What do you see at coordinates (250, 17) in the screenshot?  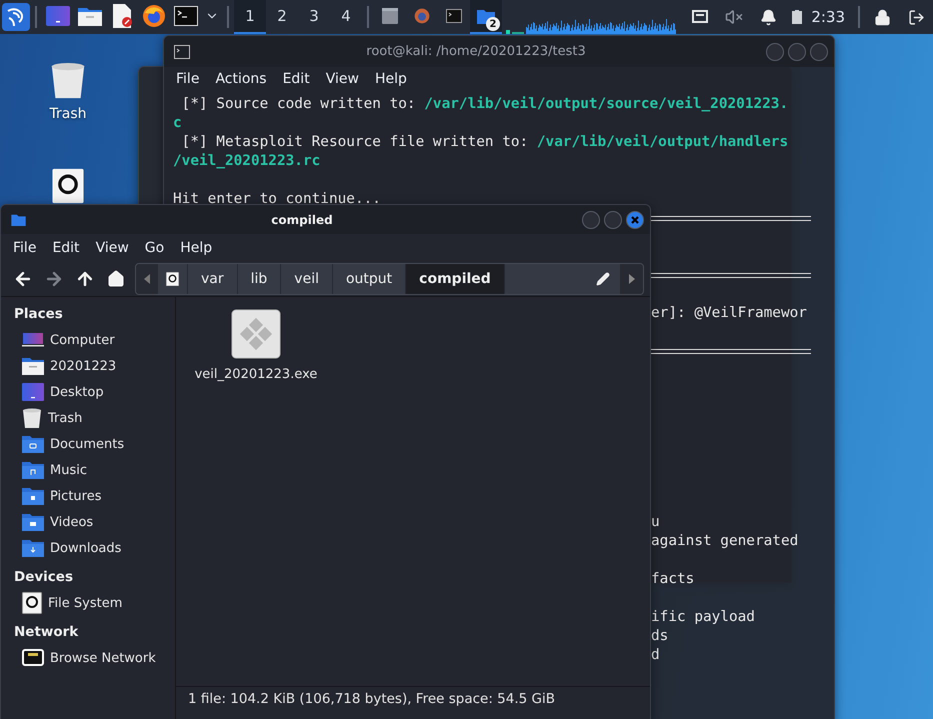 I see `workspace-button: 1` at bounding box center [250, 17].